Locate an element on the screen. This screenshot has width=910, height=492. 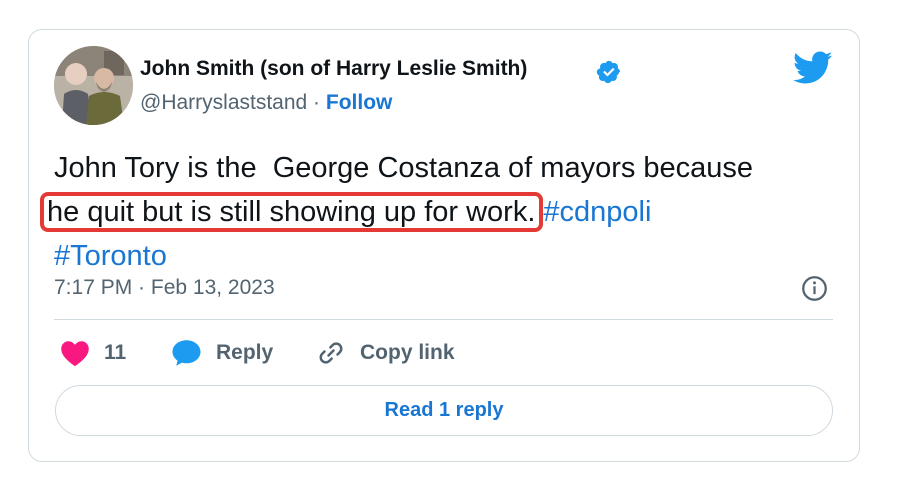
reply-button: Reply is located at coordinates (222, 353).